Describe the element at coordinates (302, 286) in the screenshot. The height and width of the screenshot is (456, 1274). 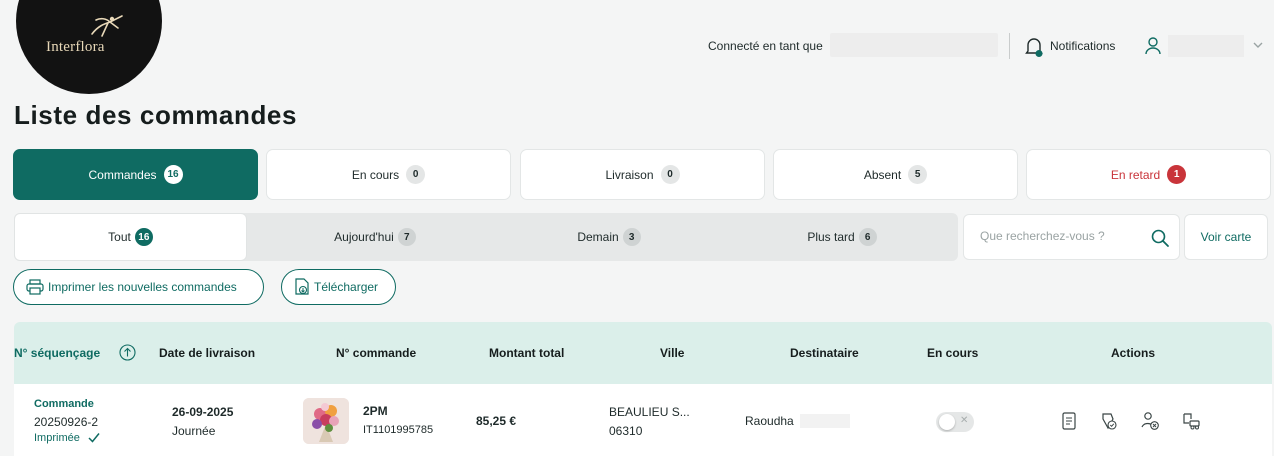
I see `download-icon` at that location.